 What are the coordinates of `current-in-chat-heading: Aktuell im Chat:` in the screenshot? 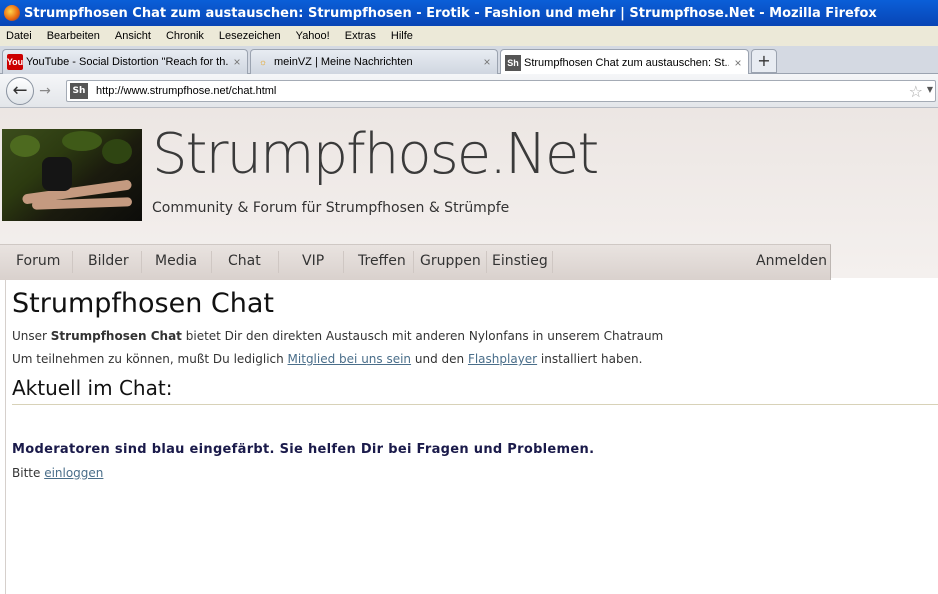 It's located at (92, 388).